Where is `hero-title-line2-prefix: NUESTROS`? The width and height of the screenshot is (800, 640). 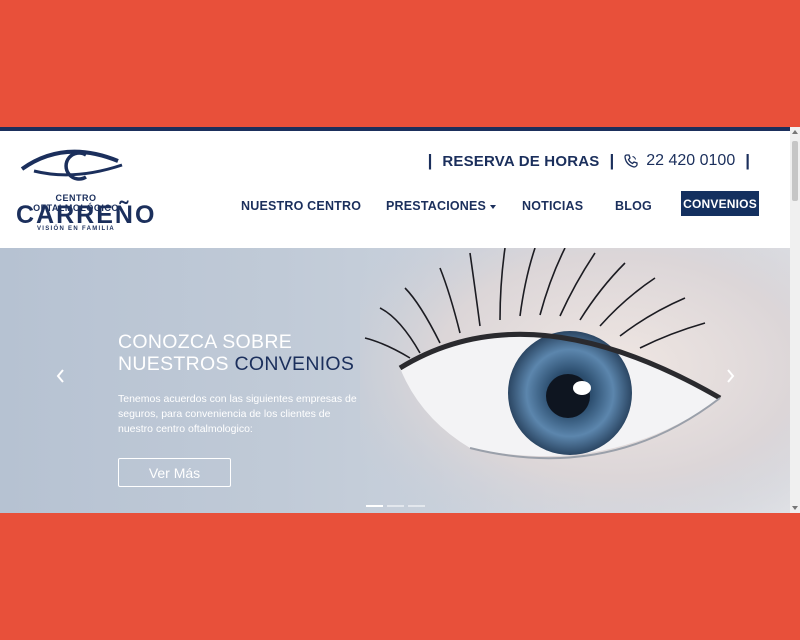
hero-title-line2-prefix: NUESTROS is located at coordinates (176, 364).